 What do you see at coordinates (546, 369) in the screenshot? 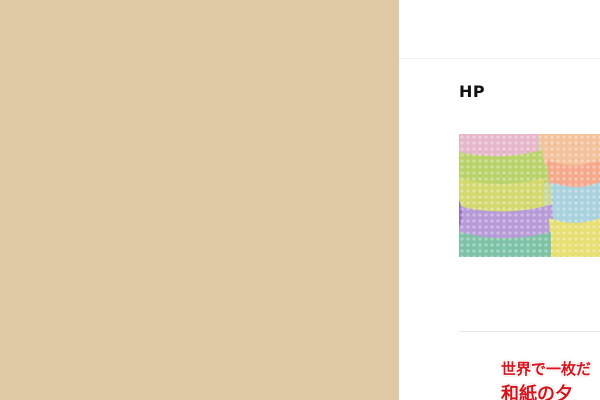
I see `banner-line-1: 世界で一枚だ` at bounding box center [546, 369].